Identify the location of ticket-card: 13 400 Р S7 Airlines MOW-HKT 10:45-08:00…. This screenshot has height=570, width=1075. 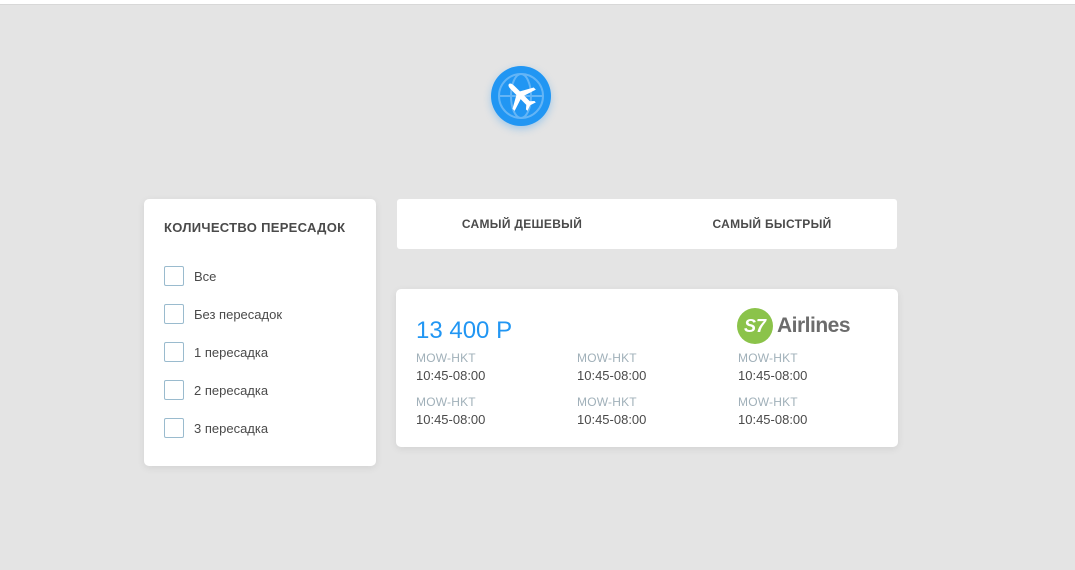
(647, 368).